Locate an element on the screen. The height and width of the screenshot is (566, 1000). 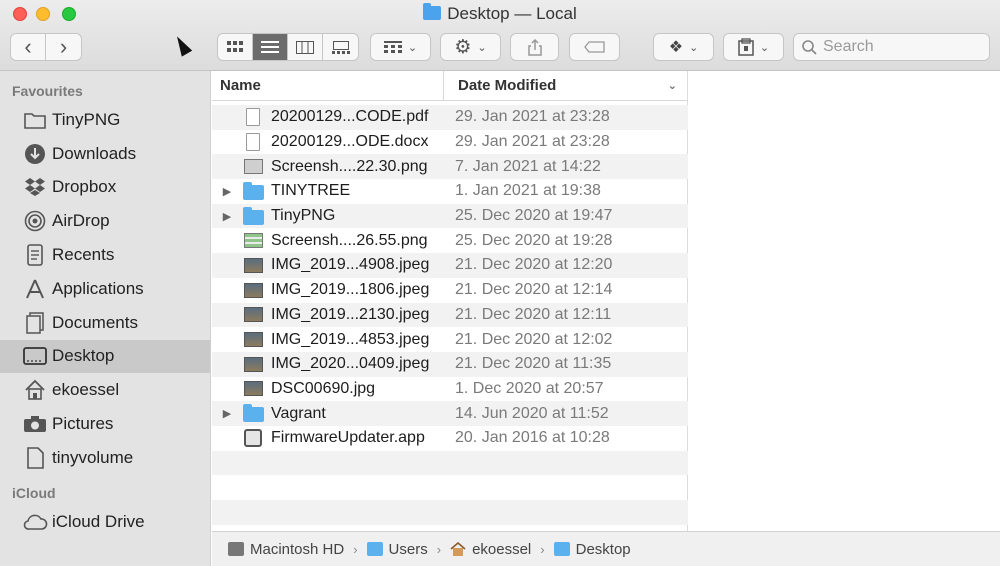
file-date-modified: 25. Dec 2020 at 19:47 is located at coordinates (534, 216).